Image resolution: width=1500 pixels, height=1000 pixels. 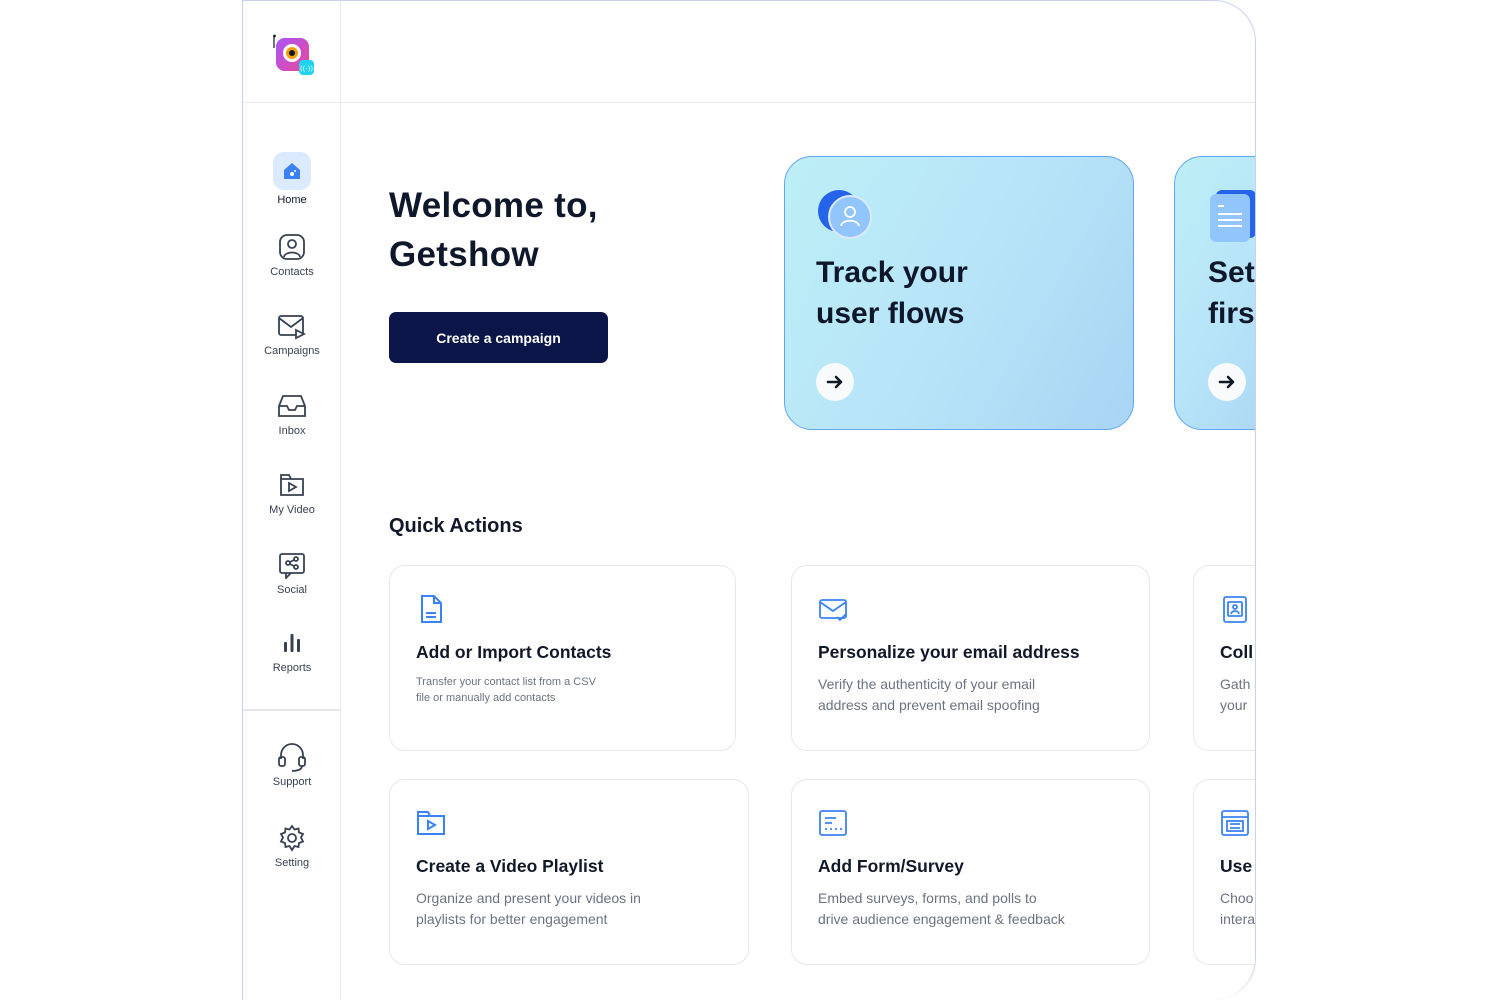 I want to click on top-bar, so click(x=798, y=52).